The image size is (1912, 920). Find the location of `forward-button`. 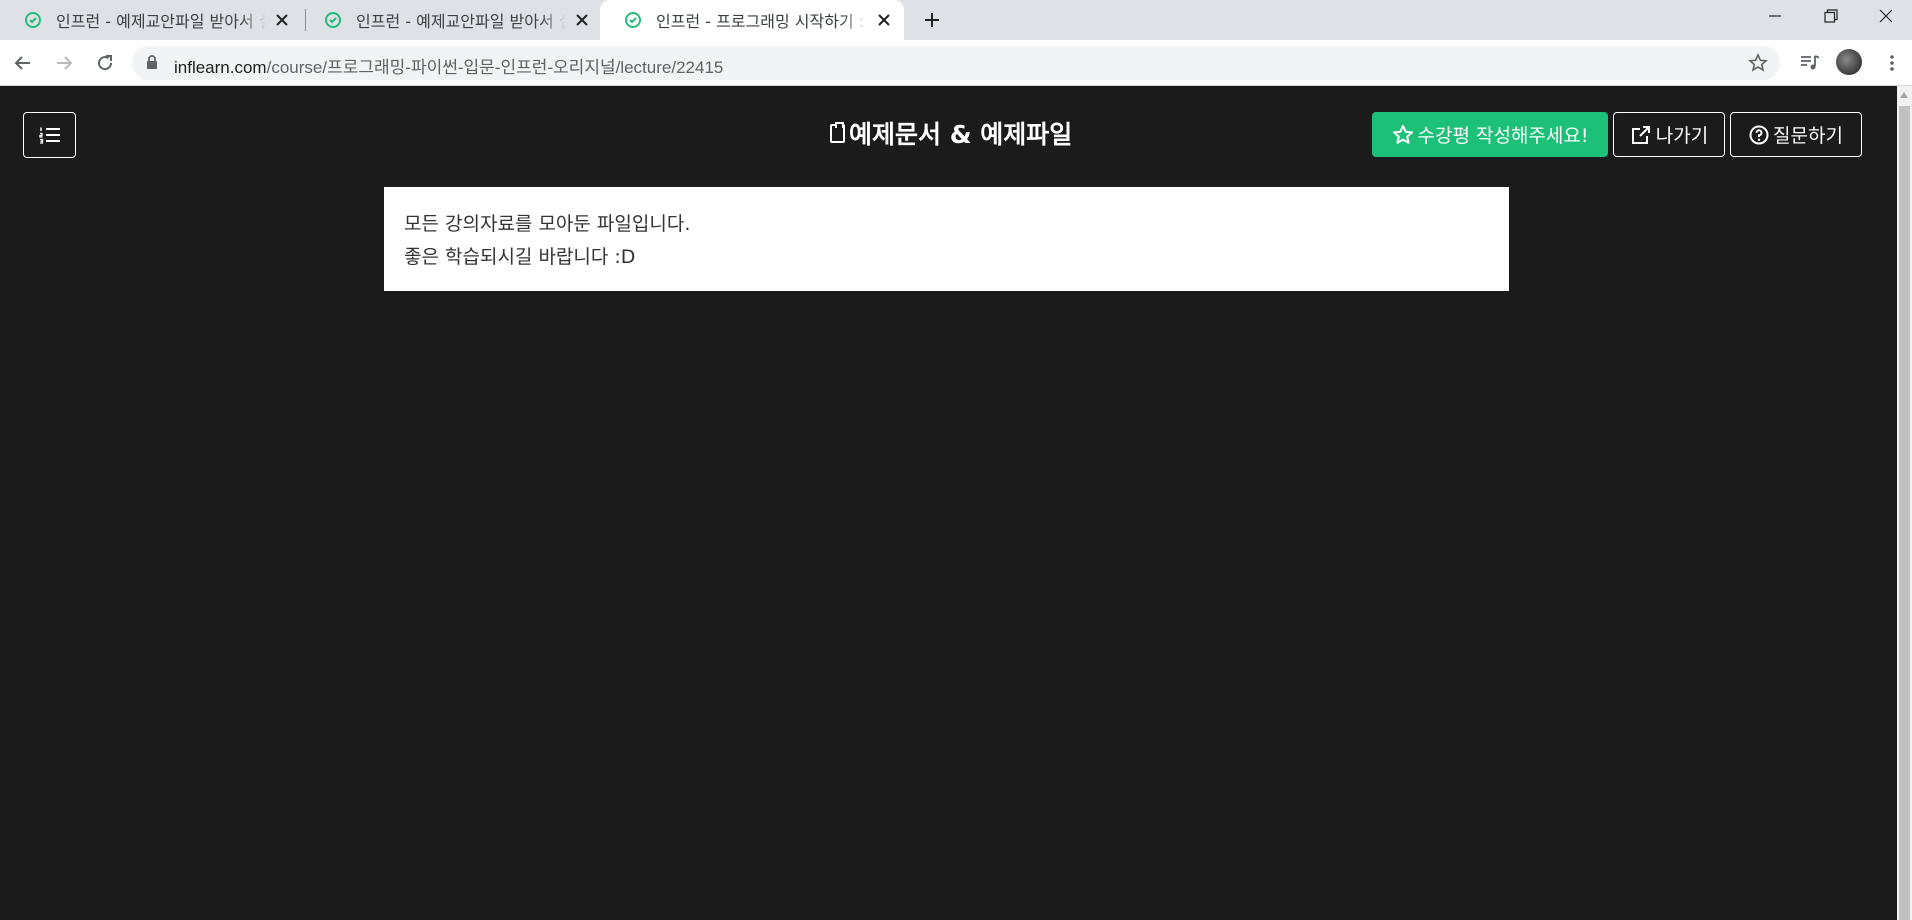

forward-button is located at coordinates (64, 63).